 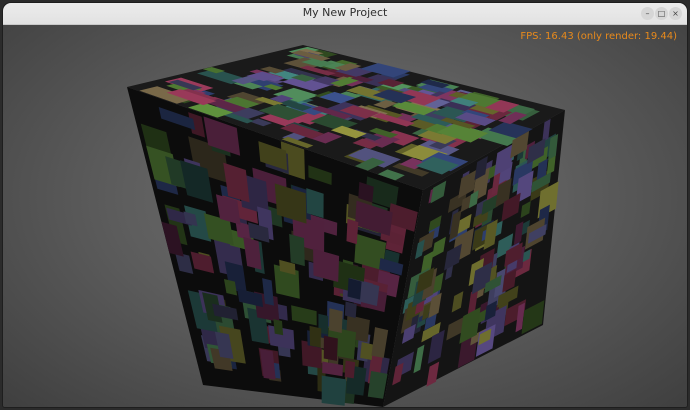 I want to click on title-bar: My New Project – □ ×, so click(x=345, y=14).